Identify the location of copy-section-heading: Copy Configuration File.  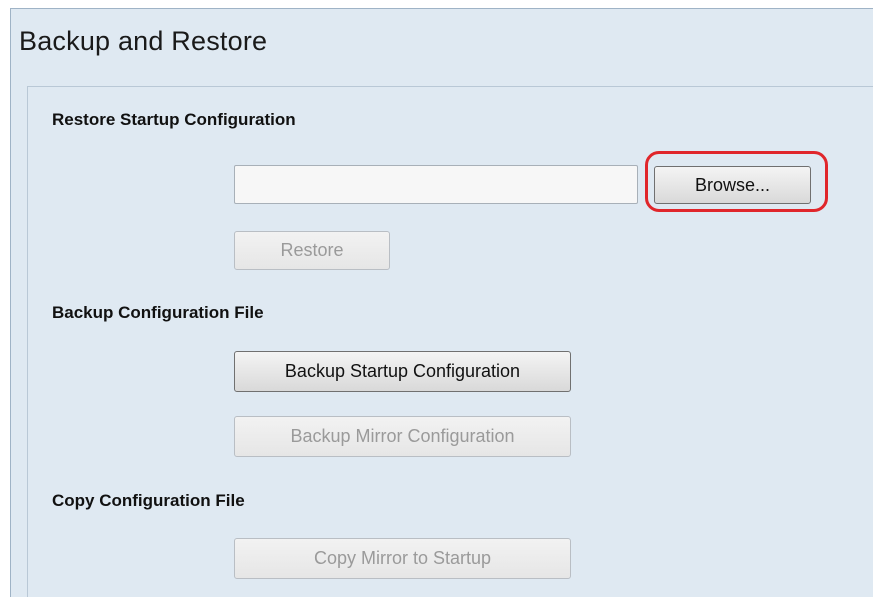
(148, 500).